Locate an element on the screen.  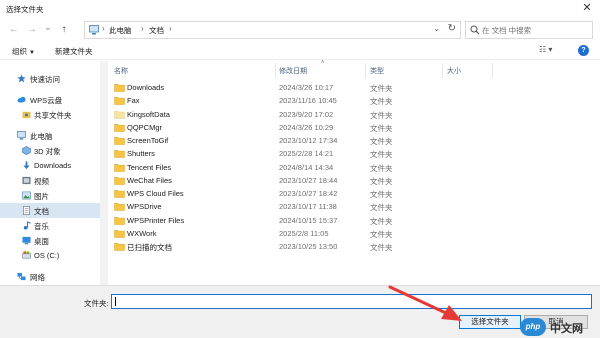
sidebar-item-this-pc: 此电脑 is located at coordinates (50, 135).